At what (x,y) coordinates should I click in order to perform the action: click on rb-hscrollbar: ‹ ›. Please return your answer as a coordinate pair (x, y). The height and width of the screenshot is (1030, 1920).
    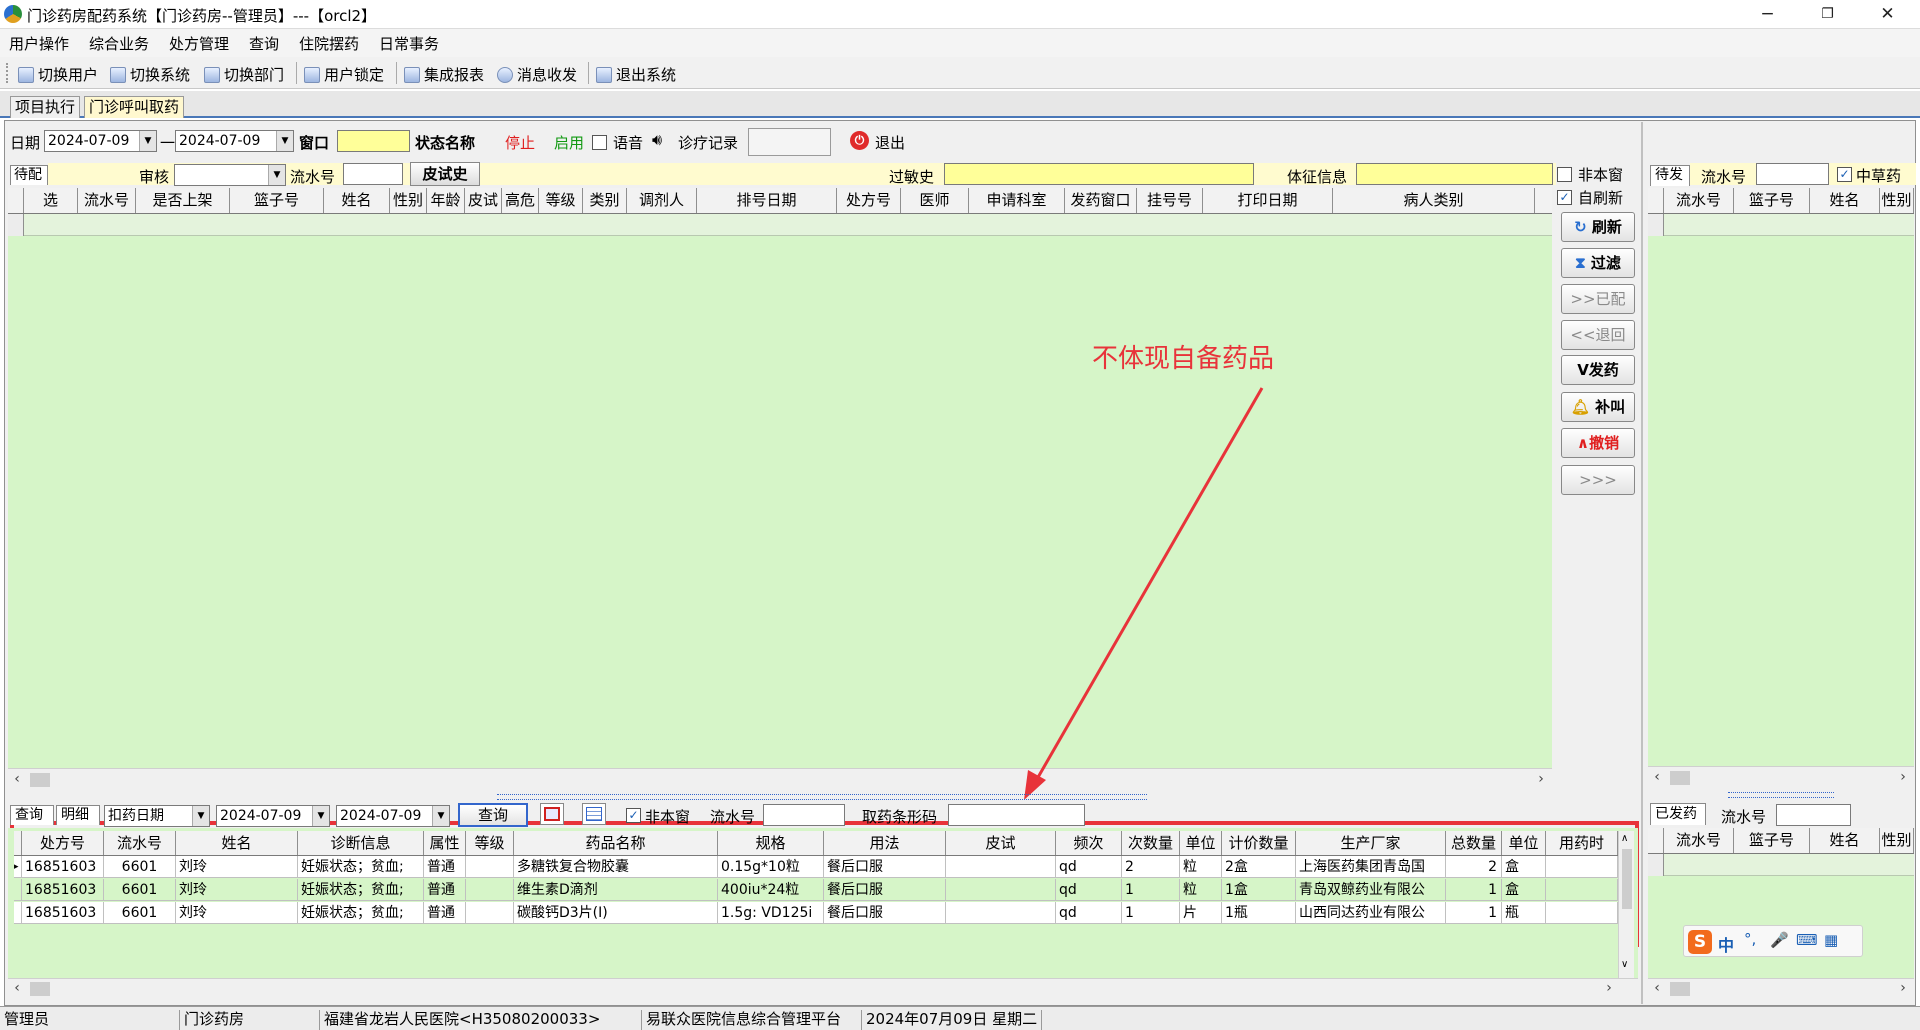
    Looking at the image, I should click on (1781, 988).